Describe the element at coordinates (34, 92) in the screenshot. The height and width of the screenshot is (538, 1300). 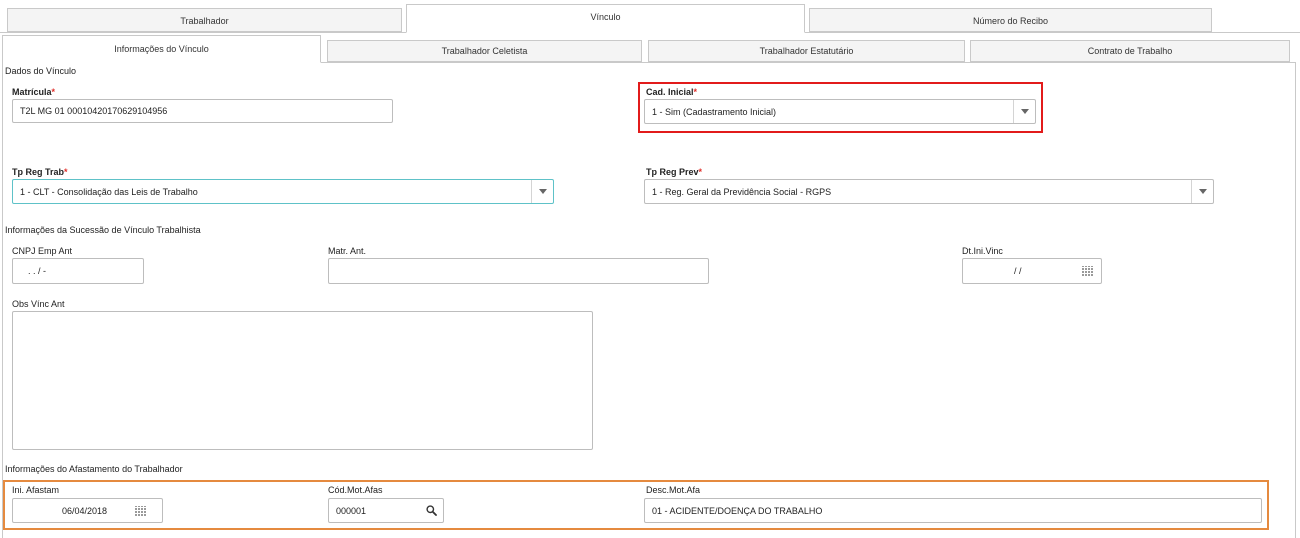
I see `matricula-label: Matrícula*` at that location.